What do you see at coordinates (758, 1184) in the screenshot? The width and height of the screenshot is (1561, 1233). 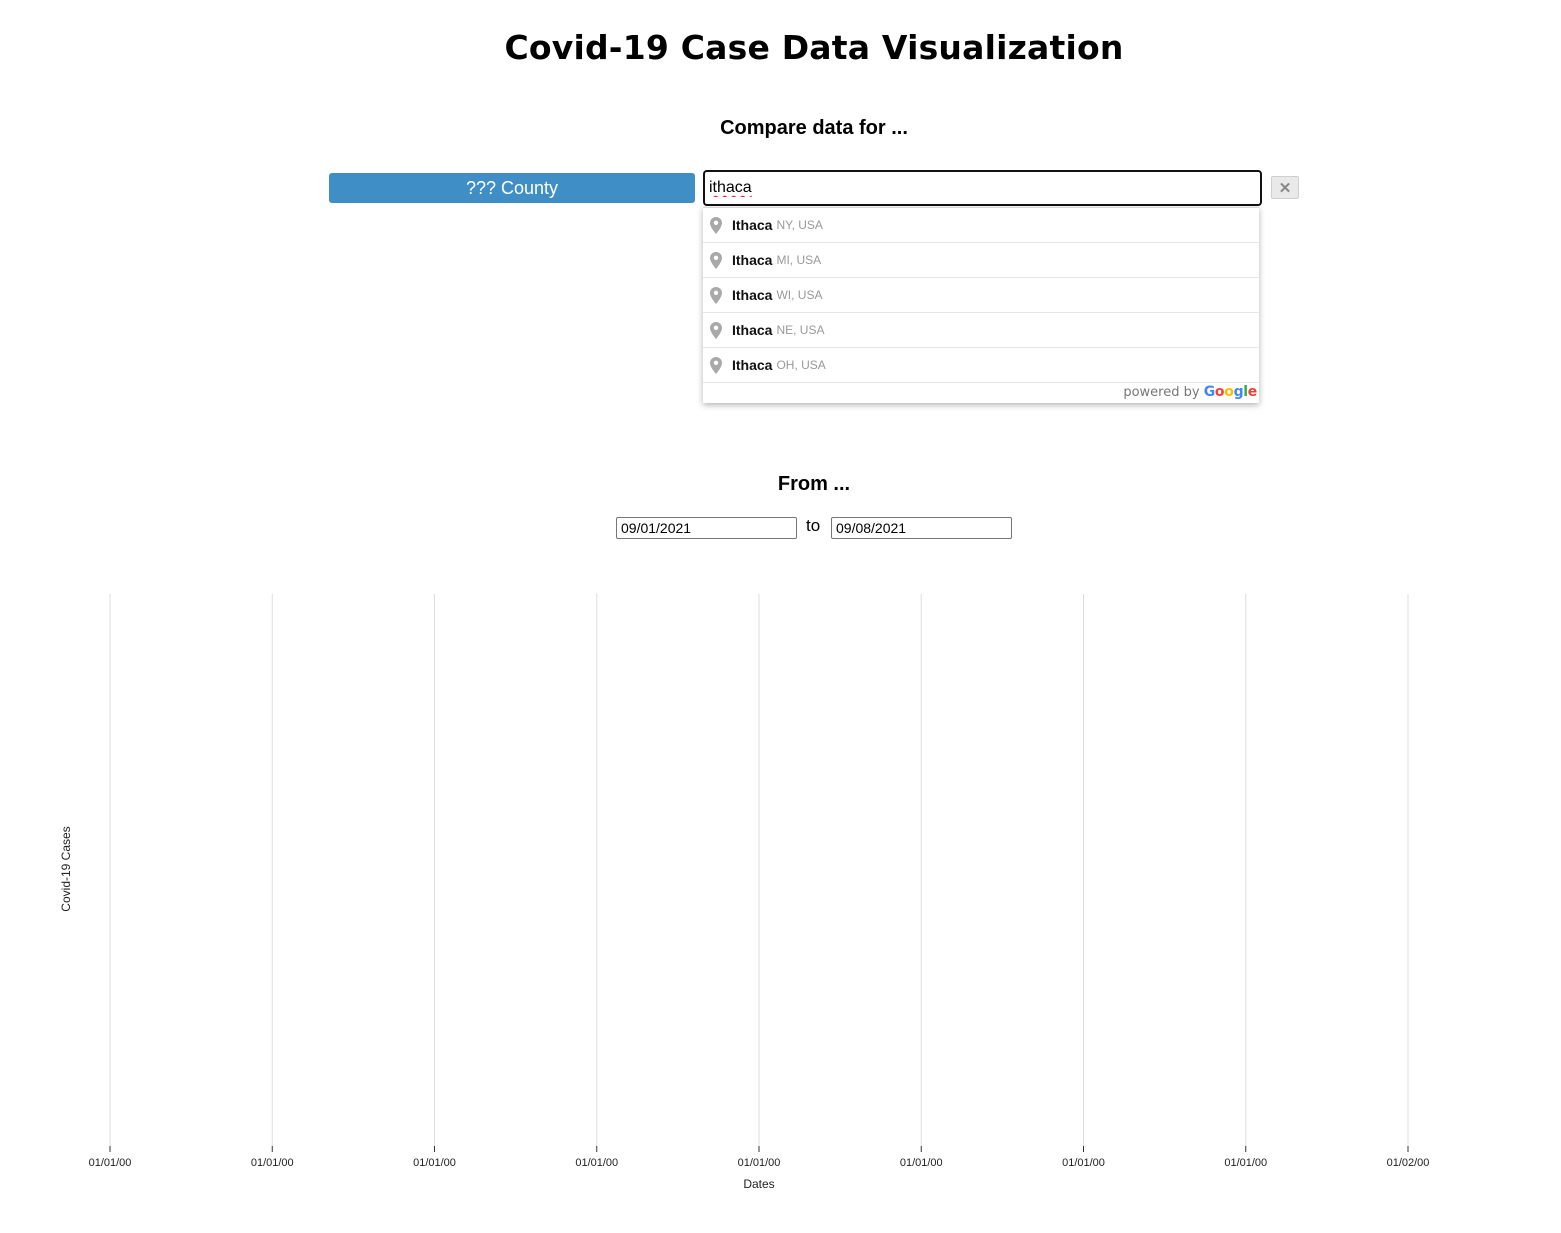 I see `x-axis-label: Dates` at bounding box center [758, 1184].